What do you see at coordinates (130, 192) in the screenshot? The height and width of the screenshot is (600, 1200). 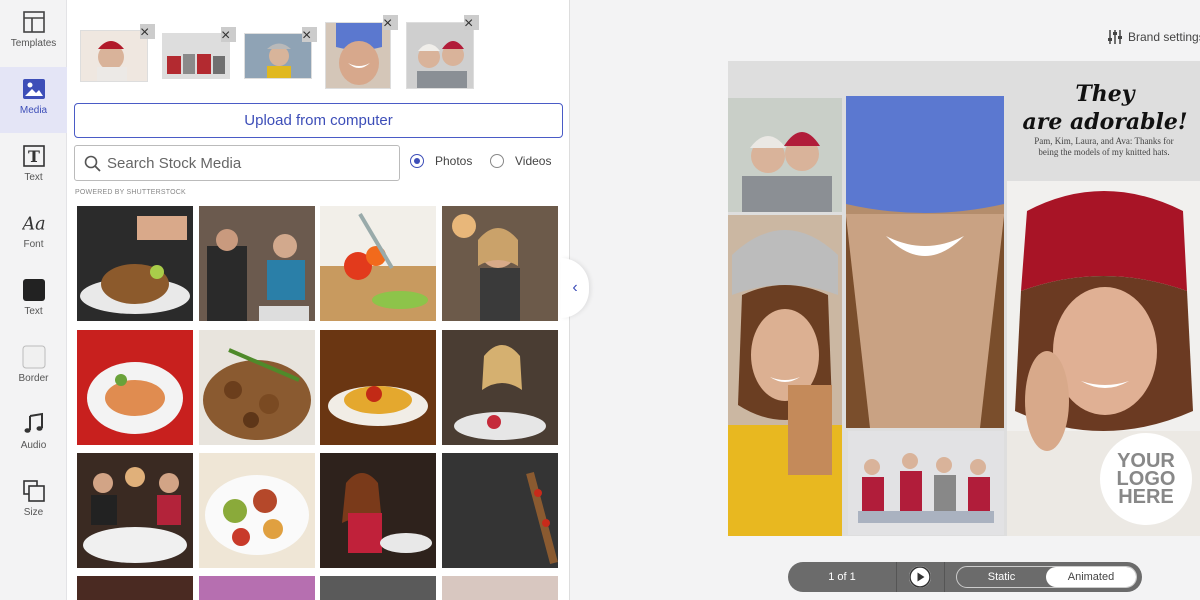 I see `powered-by-shutterstock: POWERED BY SHUTTERSTOCK` at bounding box center [130, 192].